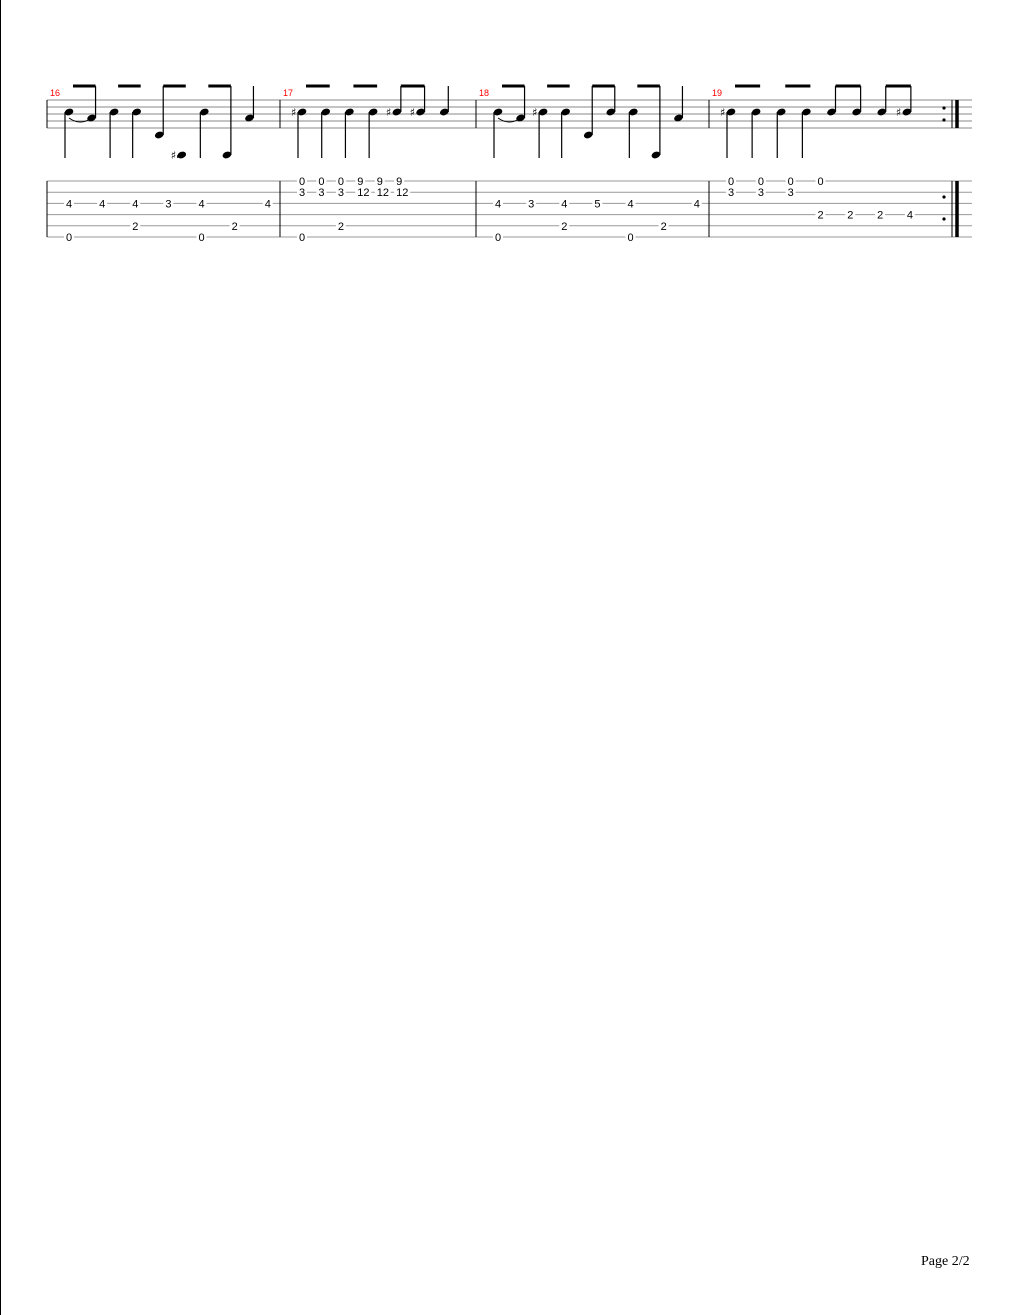 The image size is (1017, 1315). Describe the element at coordinates (366, 164) in the screenshot. I see `measure-17: 17♯ ♯ ♯03003032912912912` at that location.